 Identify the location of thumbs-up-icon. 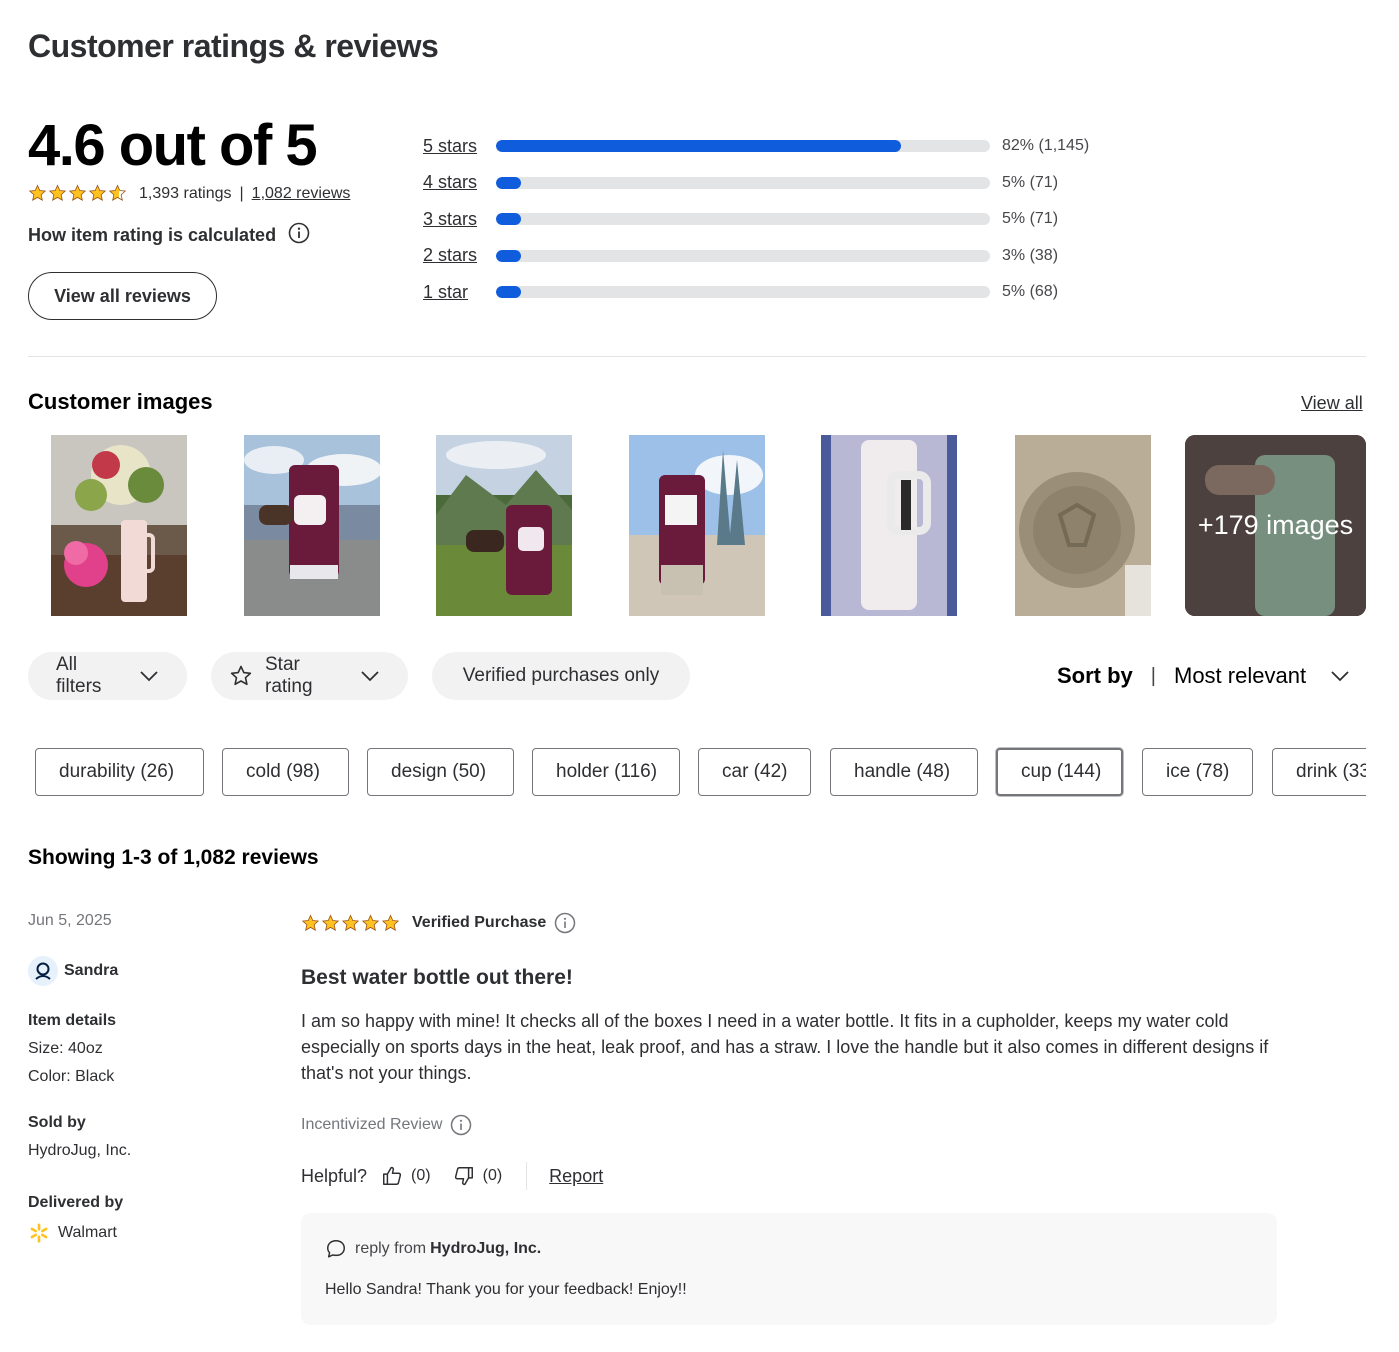
(392, 1175).